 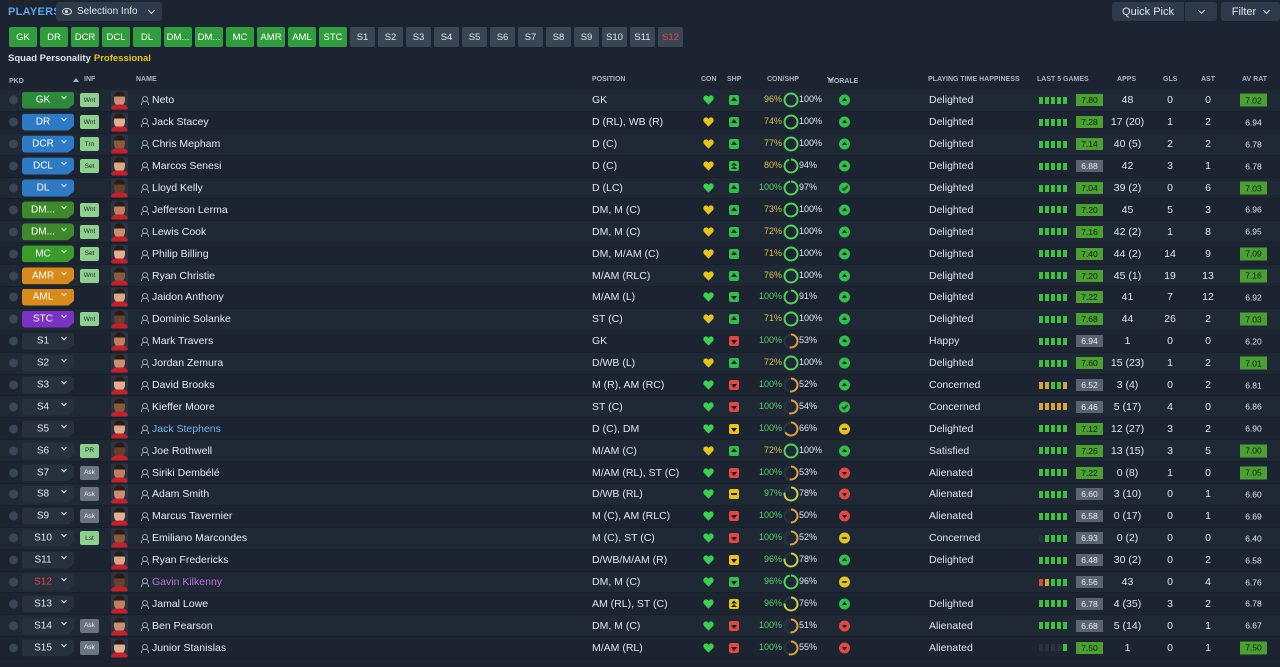 What do you see at coordinates (48, 166) in the screenshot?
I see `position-selector: DCL` at bounding box center [48, 166].